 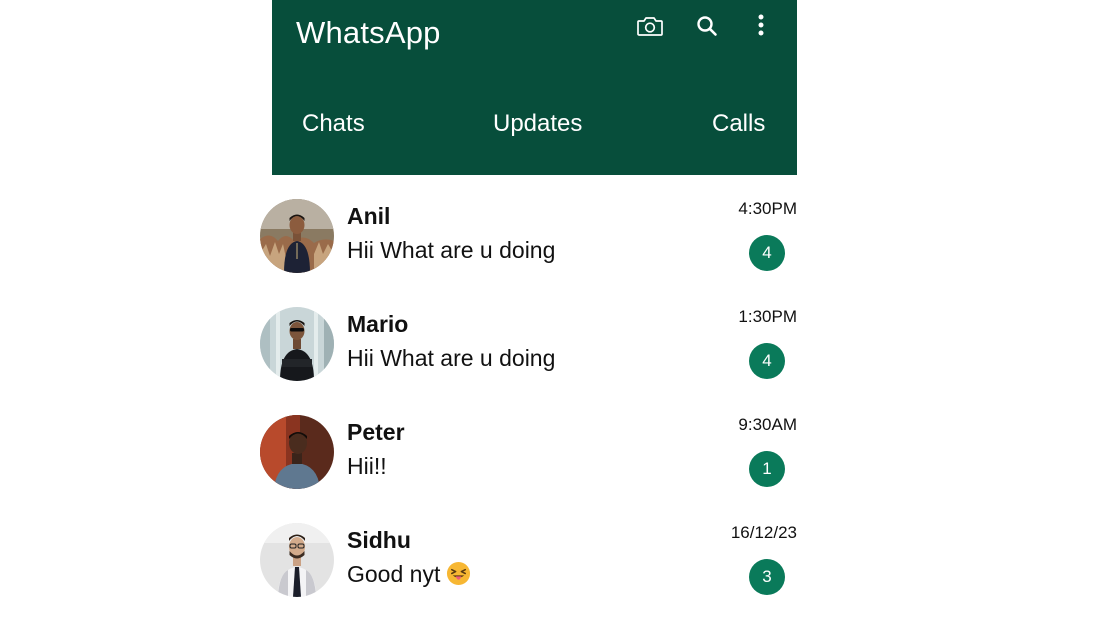 I want to click on search-button, so click(x=707, y=26).